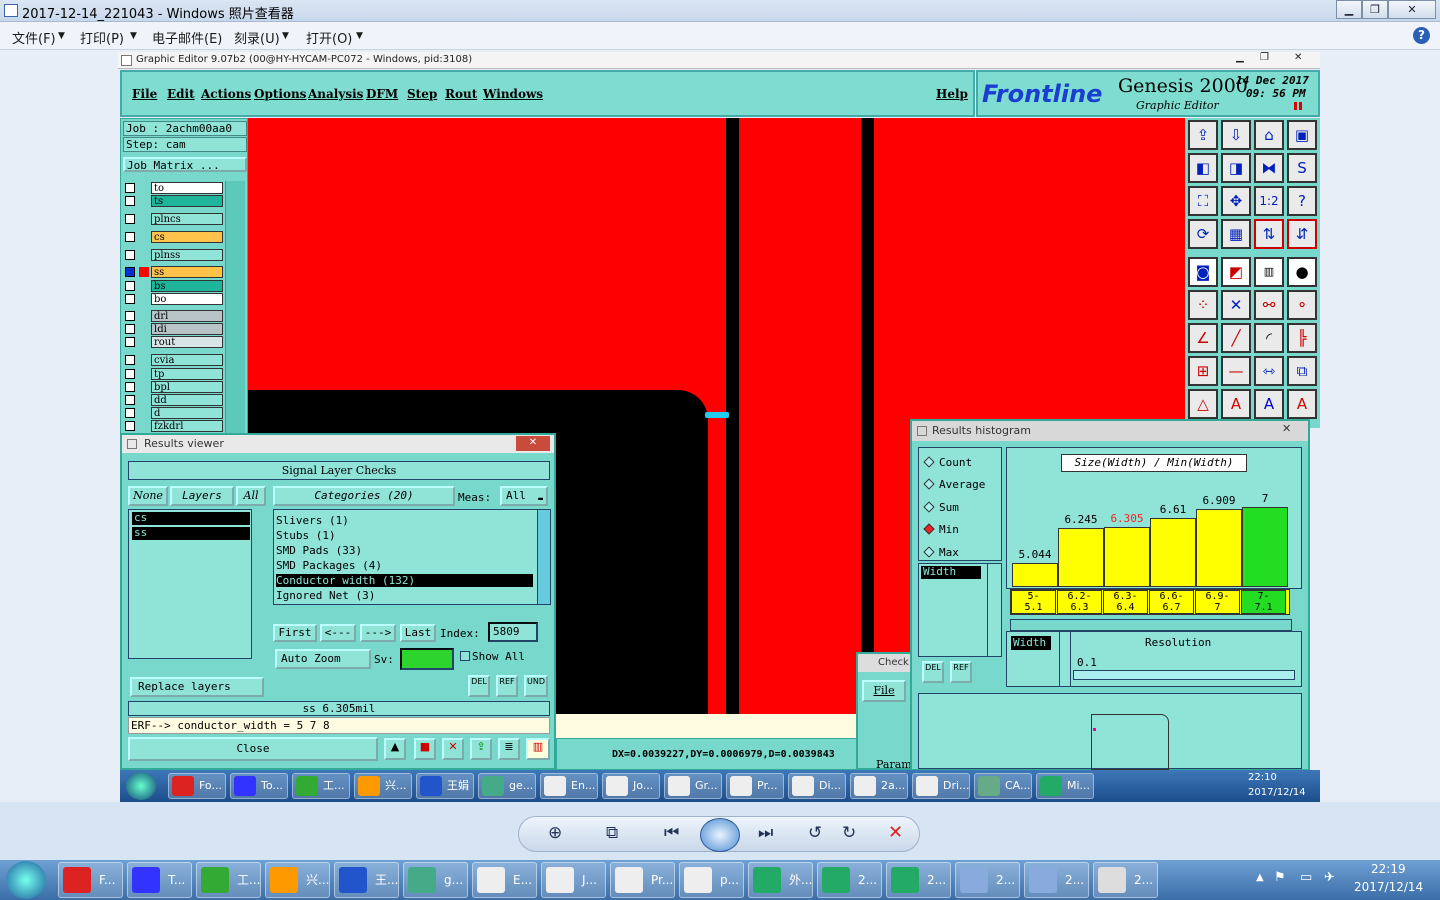  What do you see at coordinates (187, 400) in the screenshot?
I see `layer-name: dd` at bounding box center [187, 400].